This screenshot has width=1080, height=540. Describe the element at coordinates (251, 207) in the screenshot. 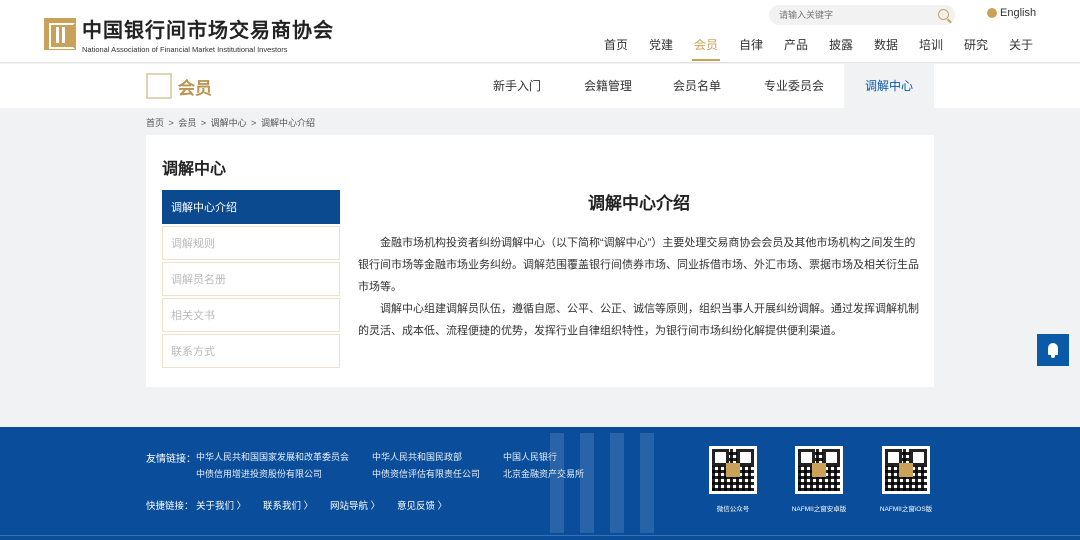

I see `sidebar-item-intro: 调解中心介绍` at that location.